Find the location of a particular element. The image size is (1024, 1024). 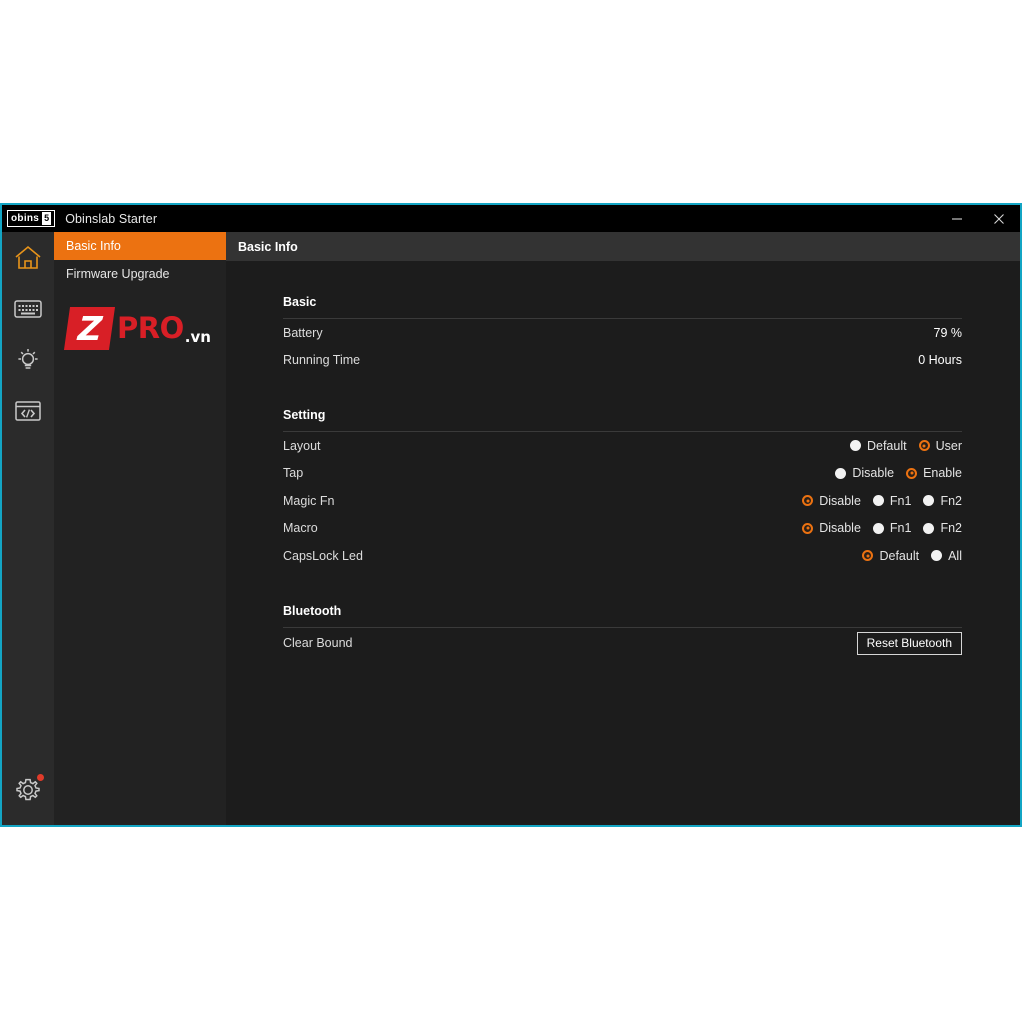

radio-option-all: All is located at coordinates (946, 556).